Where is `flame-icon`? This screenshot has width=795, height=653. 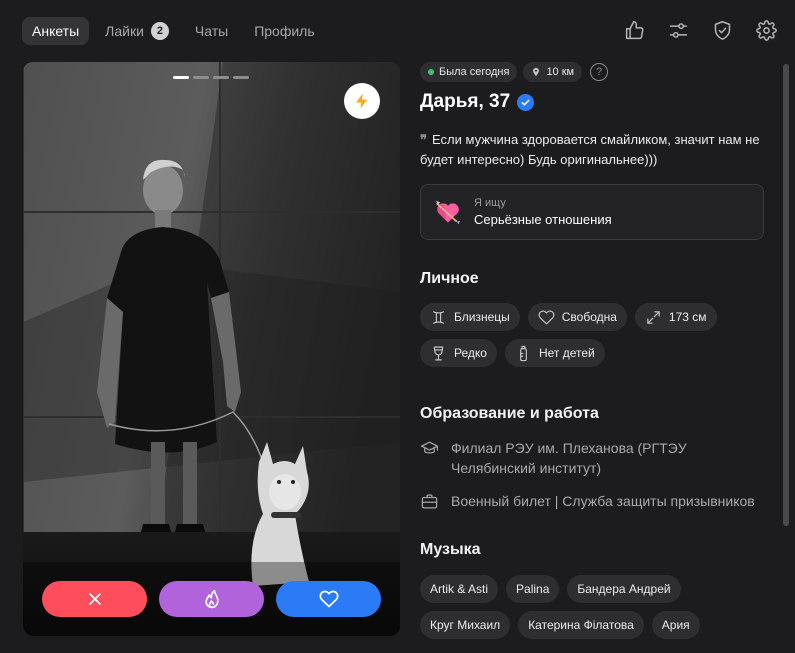
flame-icon is located at coordinates (211, 599).